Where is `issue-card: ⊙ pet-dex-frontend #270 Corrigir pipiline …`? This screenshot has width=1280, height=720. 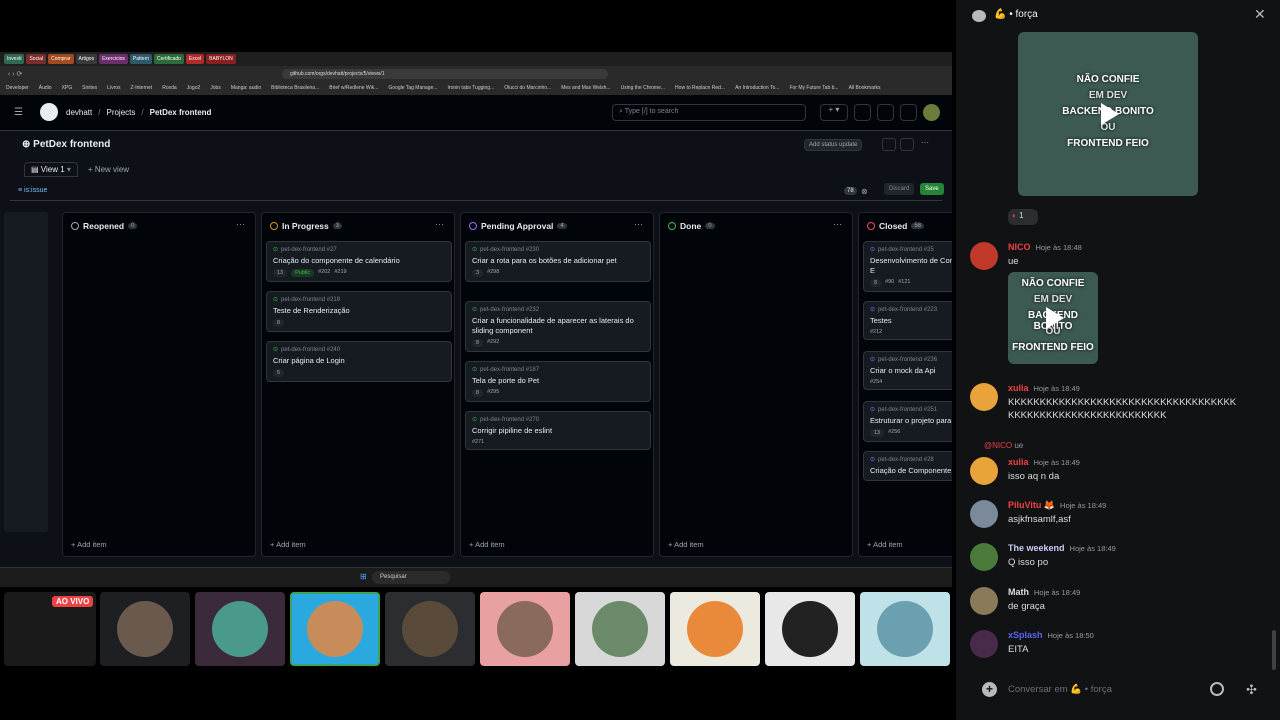 issue-card: ⊙ pet-dex-frontend #270 Corrigir pipiline … is located at coordinates (558, 430).